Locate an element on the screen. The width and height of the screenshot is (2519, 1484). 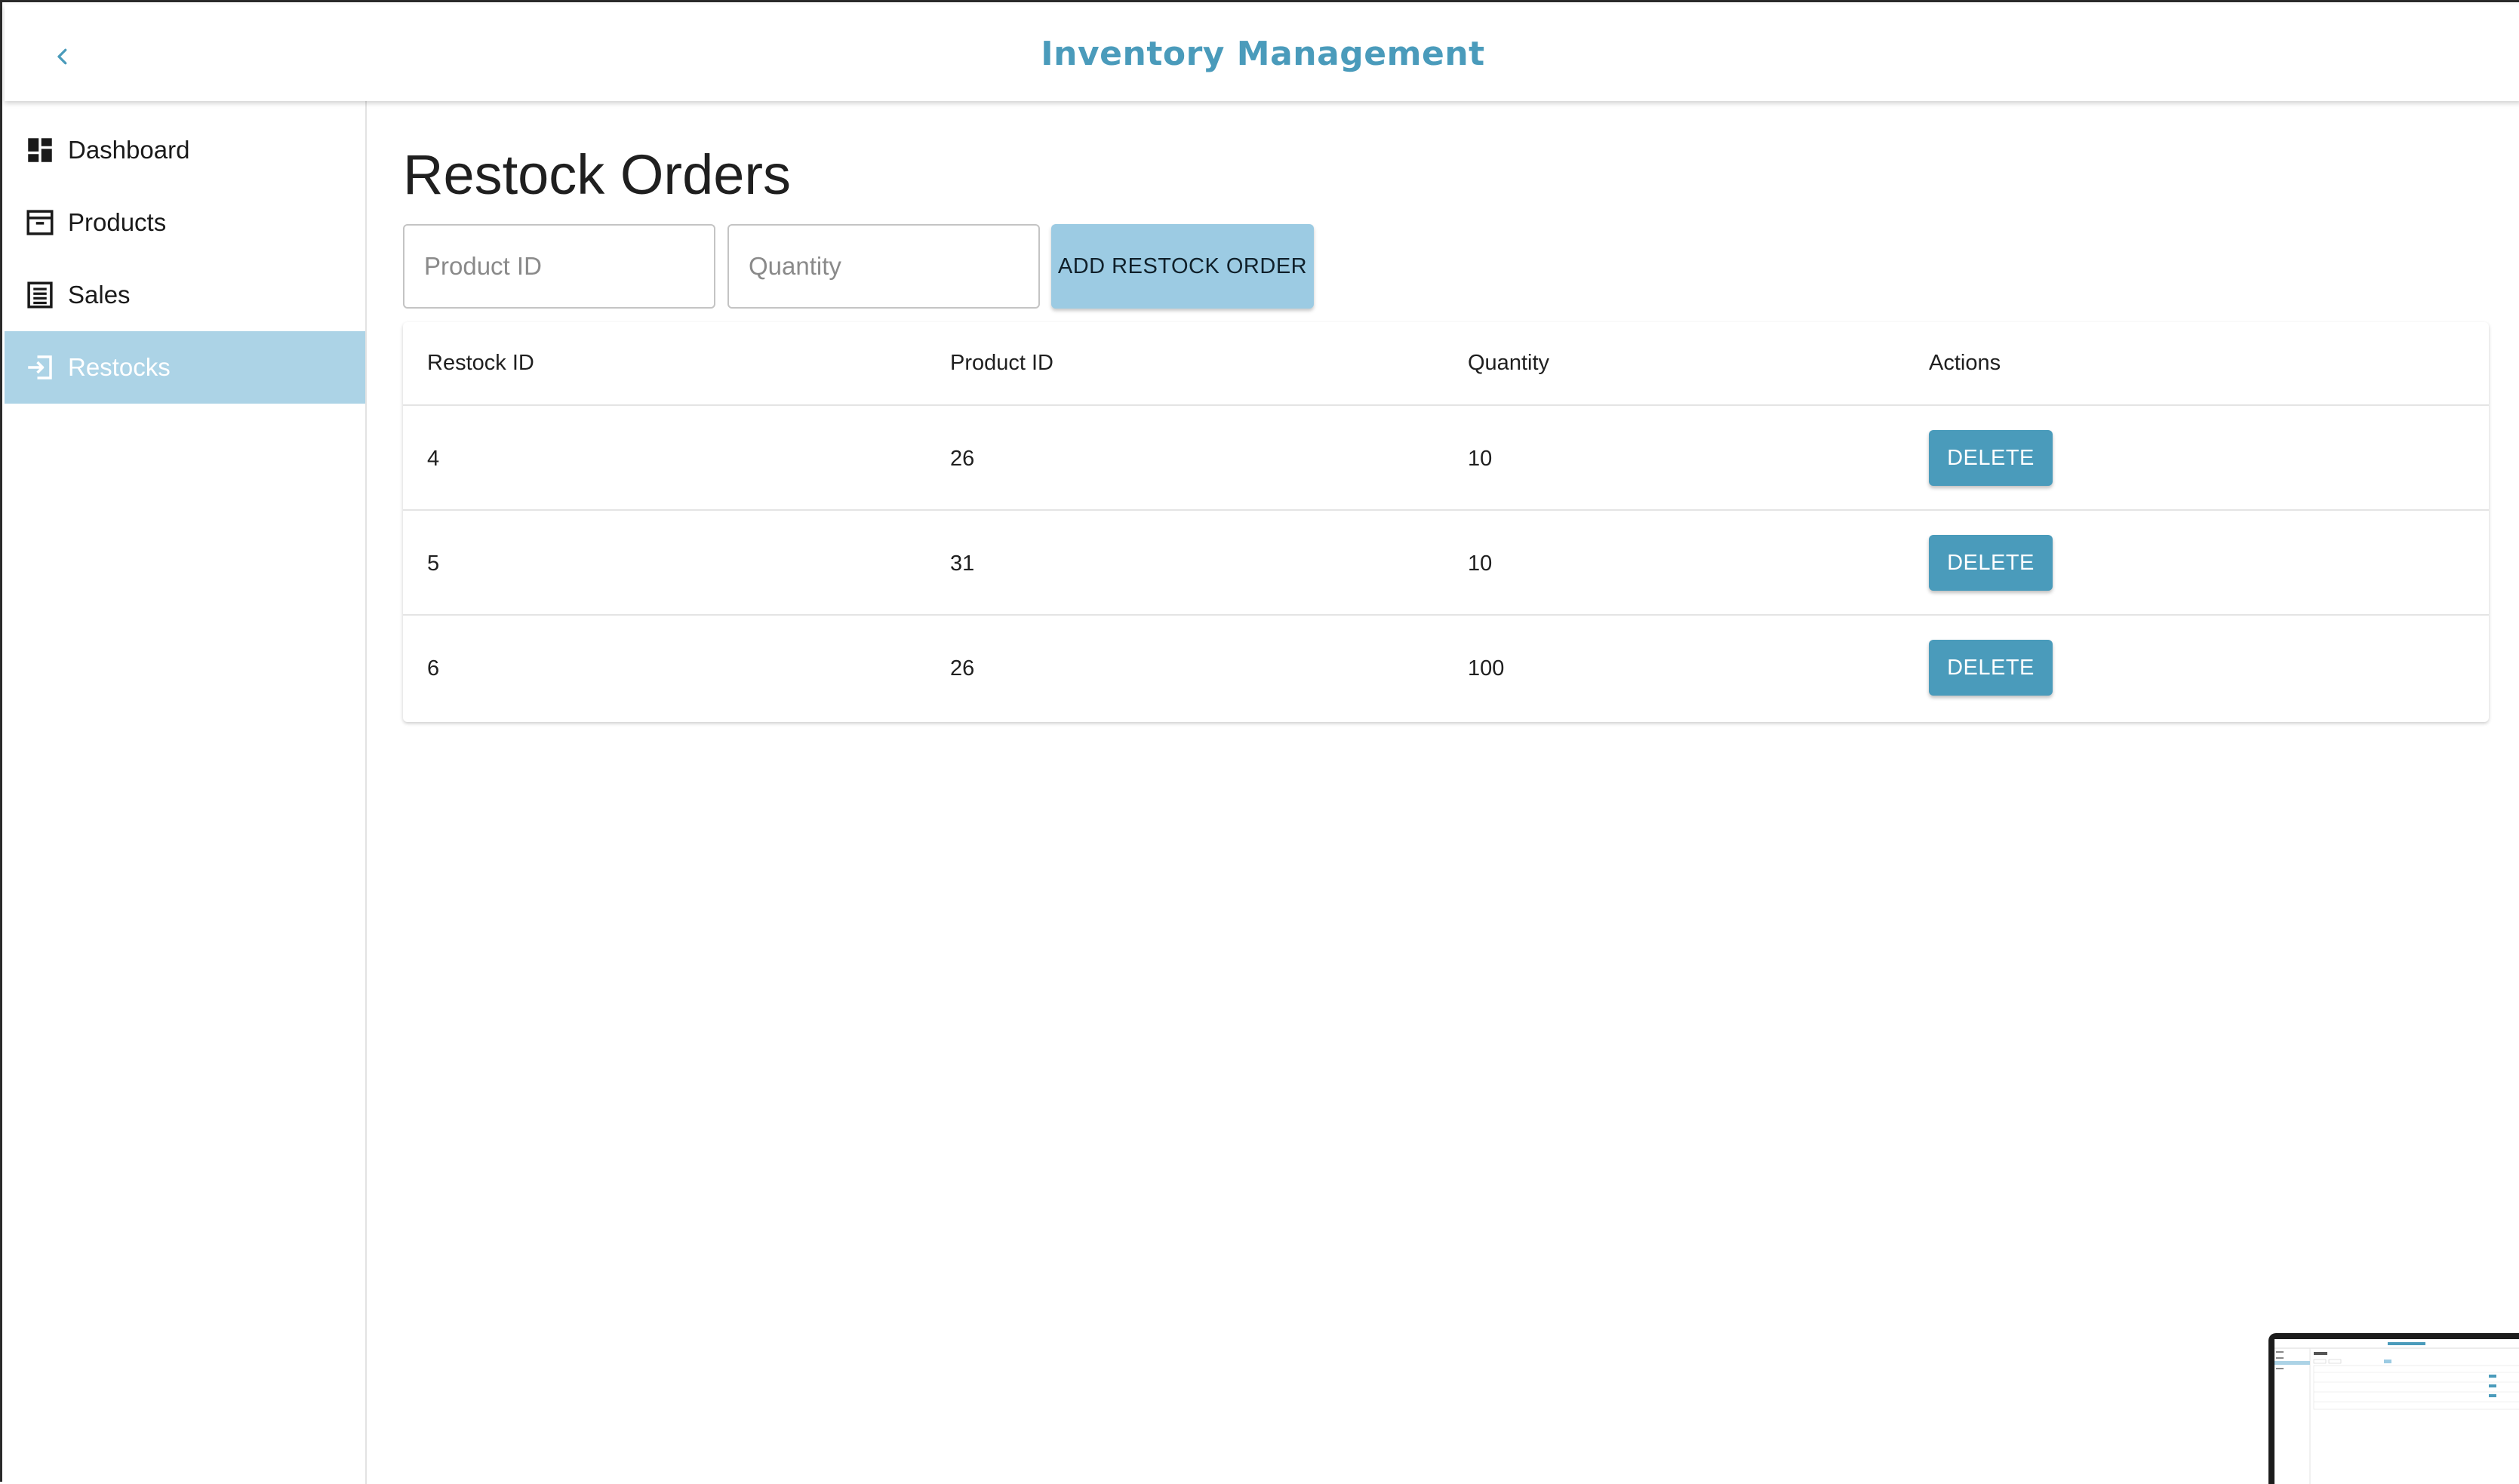
table-row: 4 26 10 DELETE is located at coordinates (1446, 458).